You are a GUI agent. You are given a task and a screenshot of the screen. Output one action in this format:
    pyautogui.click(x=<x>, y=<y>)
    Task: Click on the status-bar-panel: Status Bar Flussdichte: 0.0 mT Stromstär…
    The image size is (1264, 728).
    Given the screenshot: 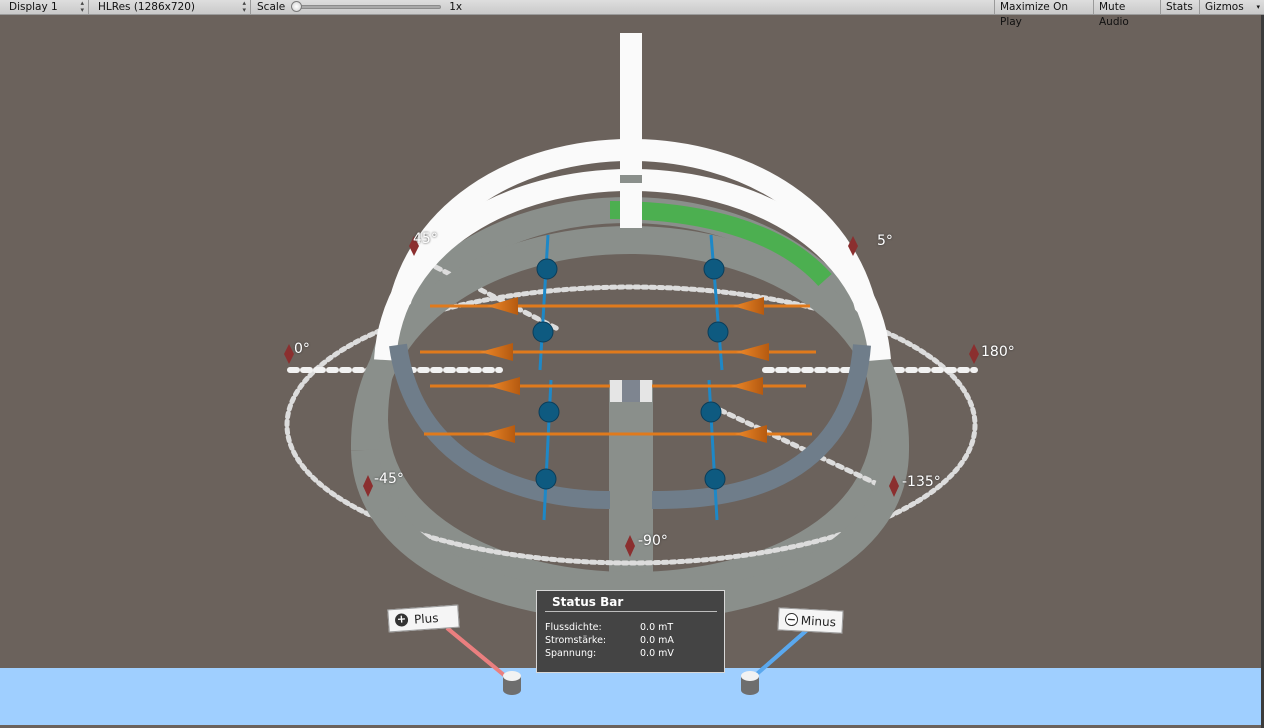 What is the action you would take?
    pyautogui.click(x=630, y=631)
    